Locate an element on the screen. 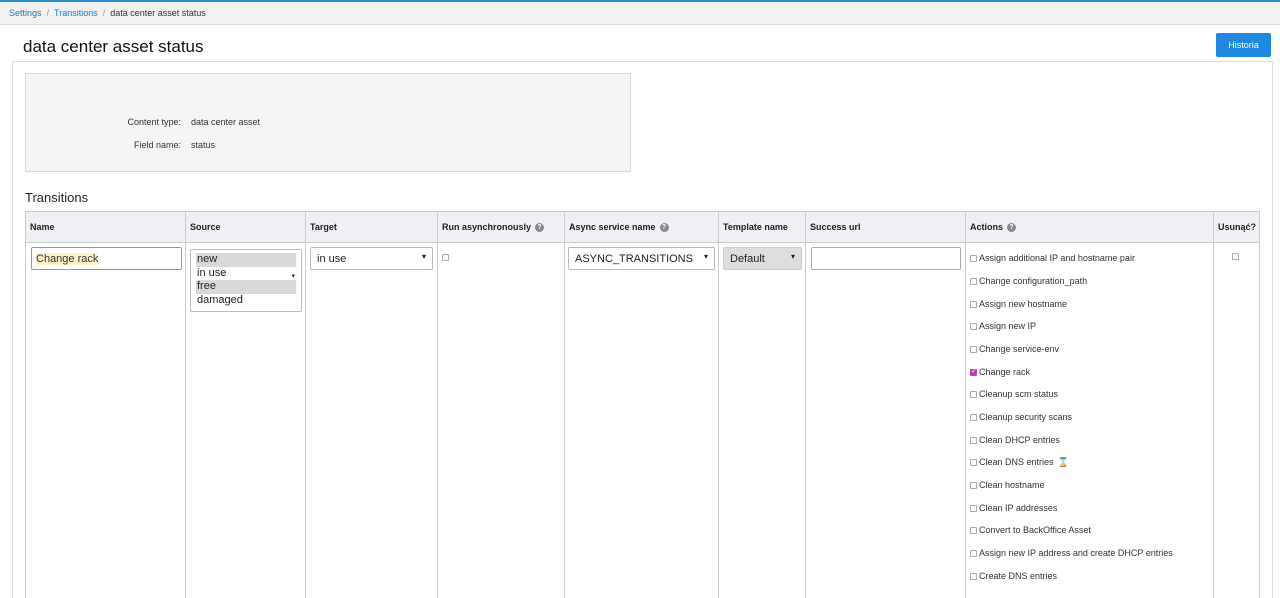 Image resolution: width=1280 pixels, height=598 pixels. breadcrumb-current: data center asset status is located at coordinates (158, 13).